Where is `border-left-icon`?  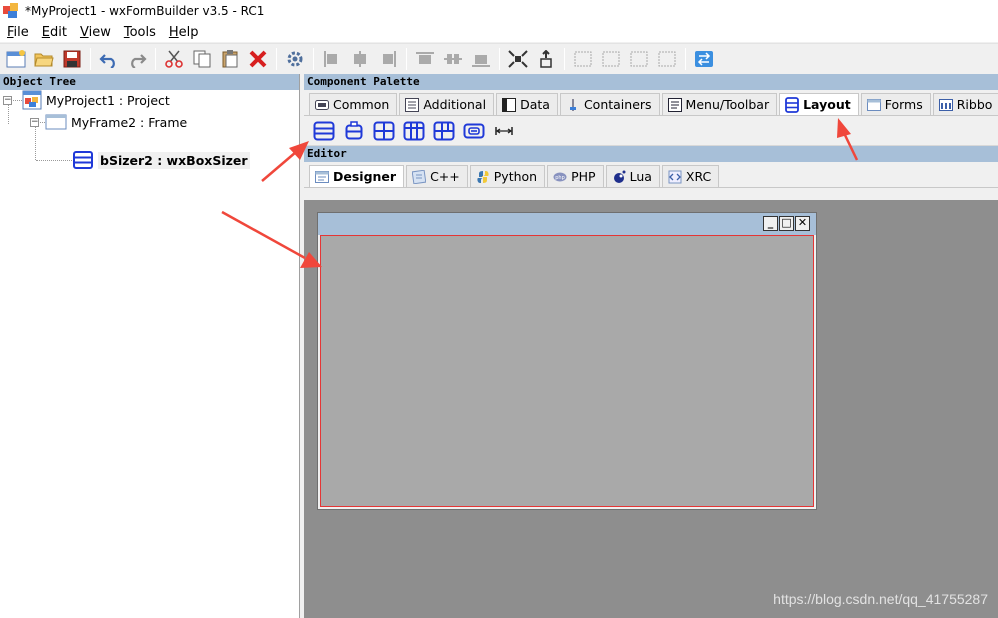
border-left-icon is located at coordinates (583, 59).